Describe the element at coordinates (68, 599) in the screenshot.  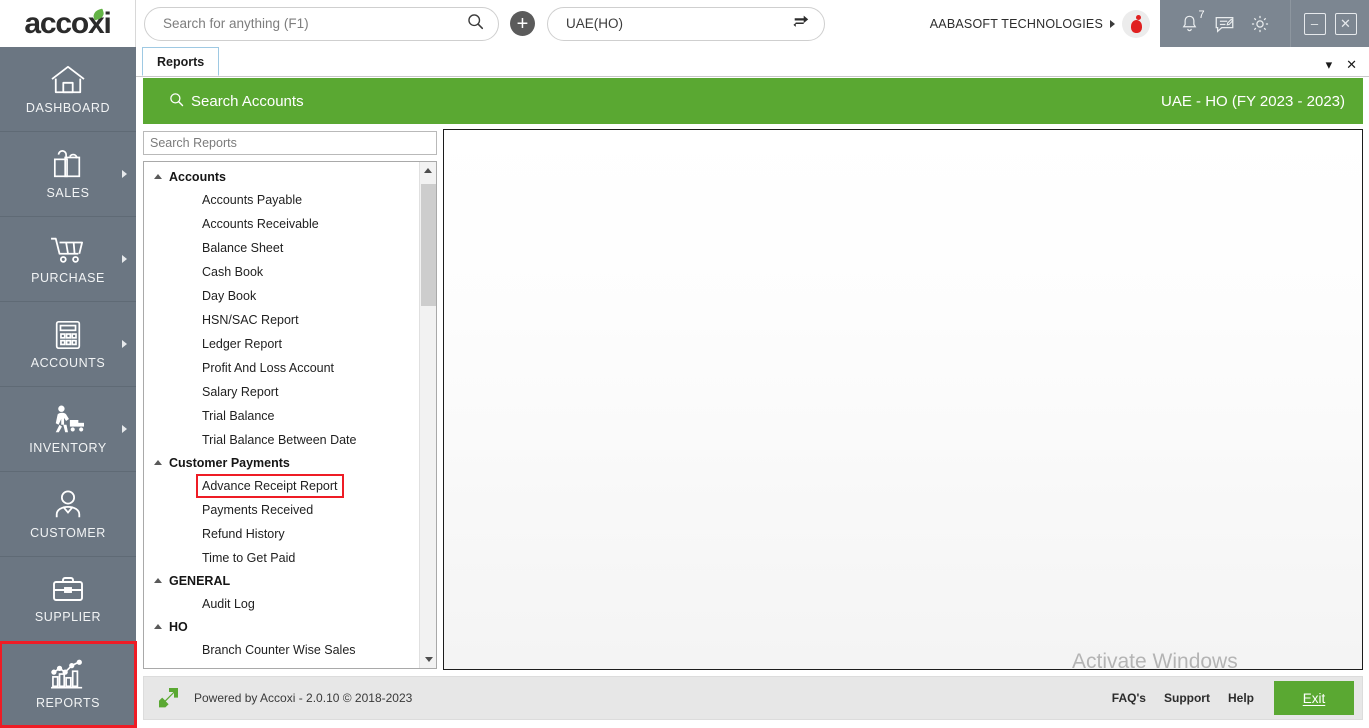
I see `sidebar-item-supplier: SUPPLIER` at that location.